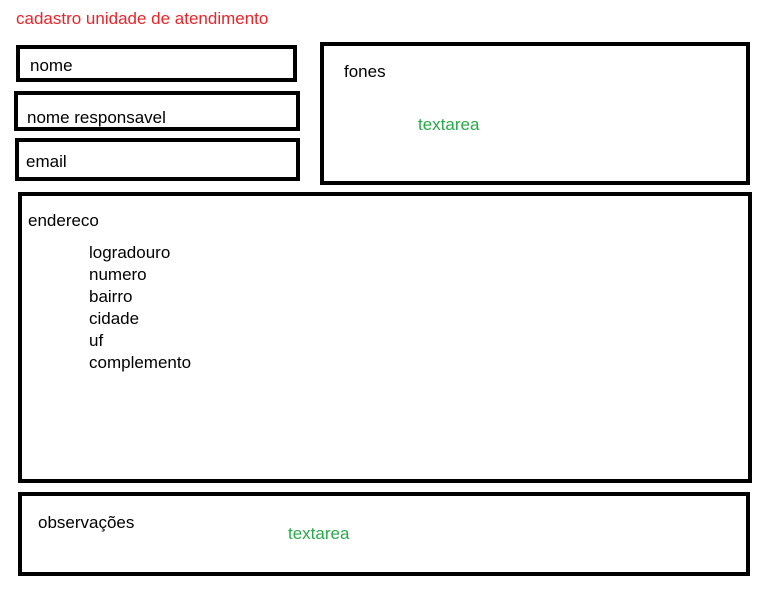 This screenshot has width=769, height=593. I want to click on email-field: email, so click(157, 159).